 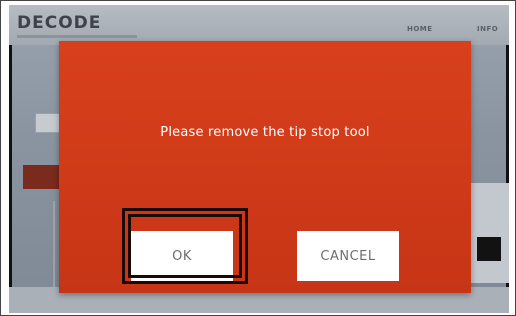 I want to click on nav-info: INFO, so click(x=487, y=29).